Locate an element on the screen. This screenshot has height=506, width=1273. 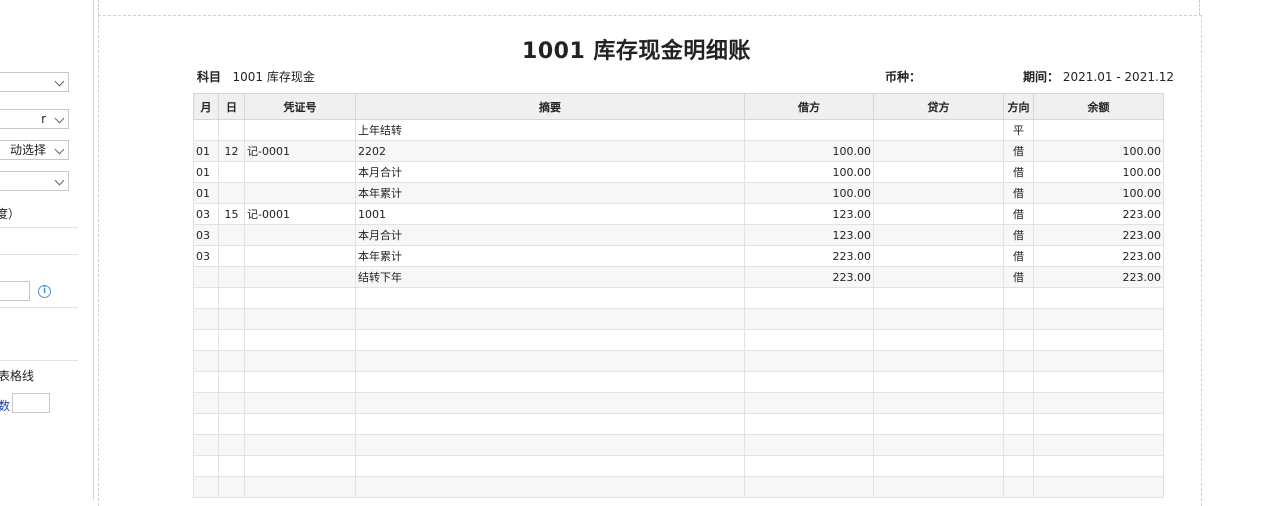
table-row: 01 12 记-0001 2202 100.00 借 100.00 is located at coordinates (678, 151).